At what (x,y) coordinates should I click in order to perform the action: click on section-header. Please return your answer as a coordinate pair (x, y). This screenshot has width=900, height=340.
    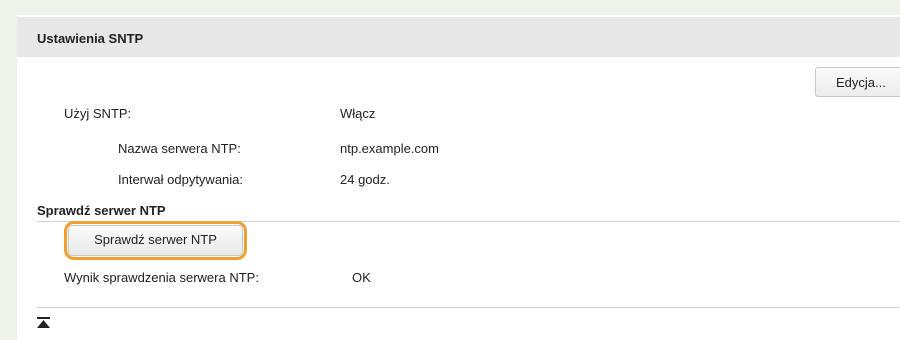
    Looking at the image, I should click on (458, 37).